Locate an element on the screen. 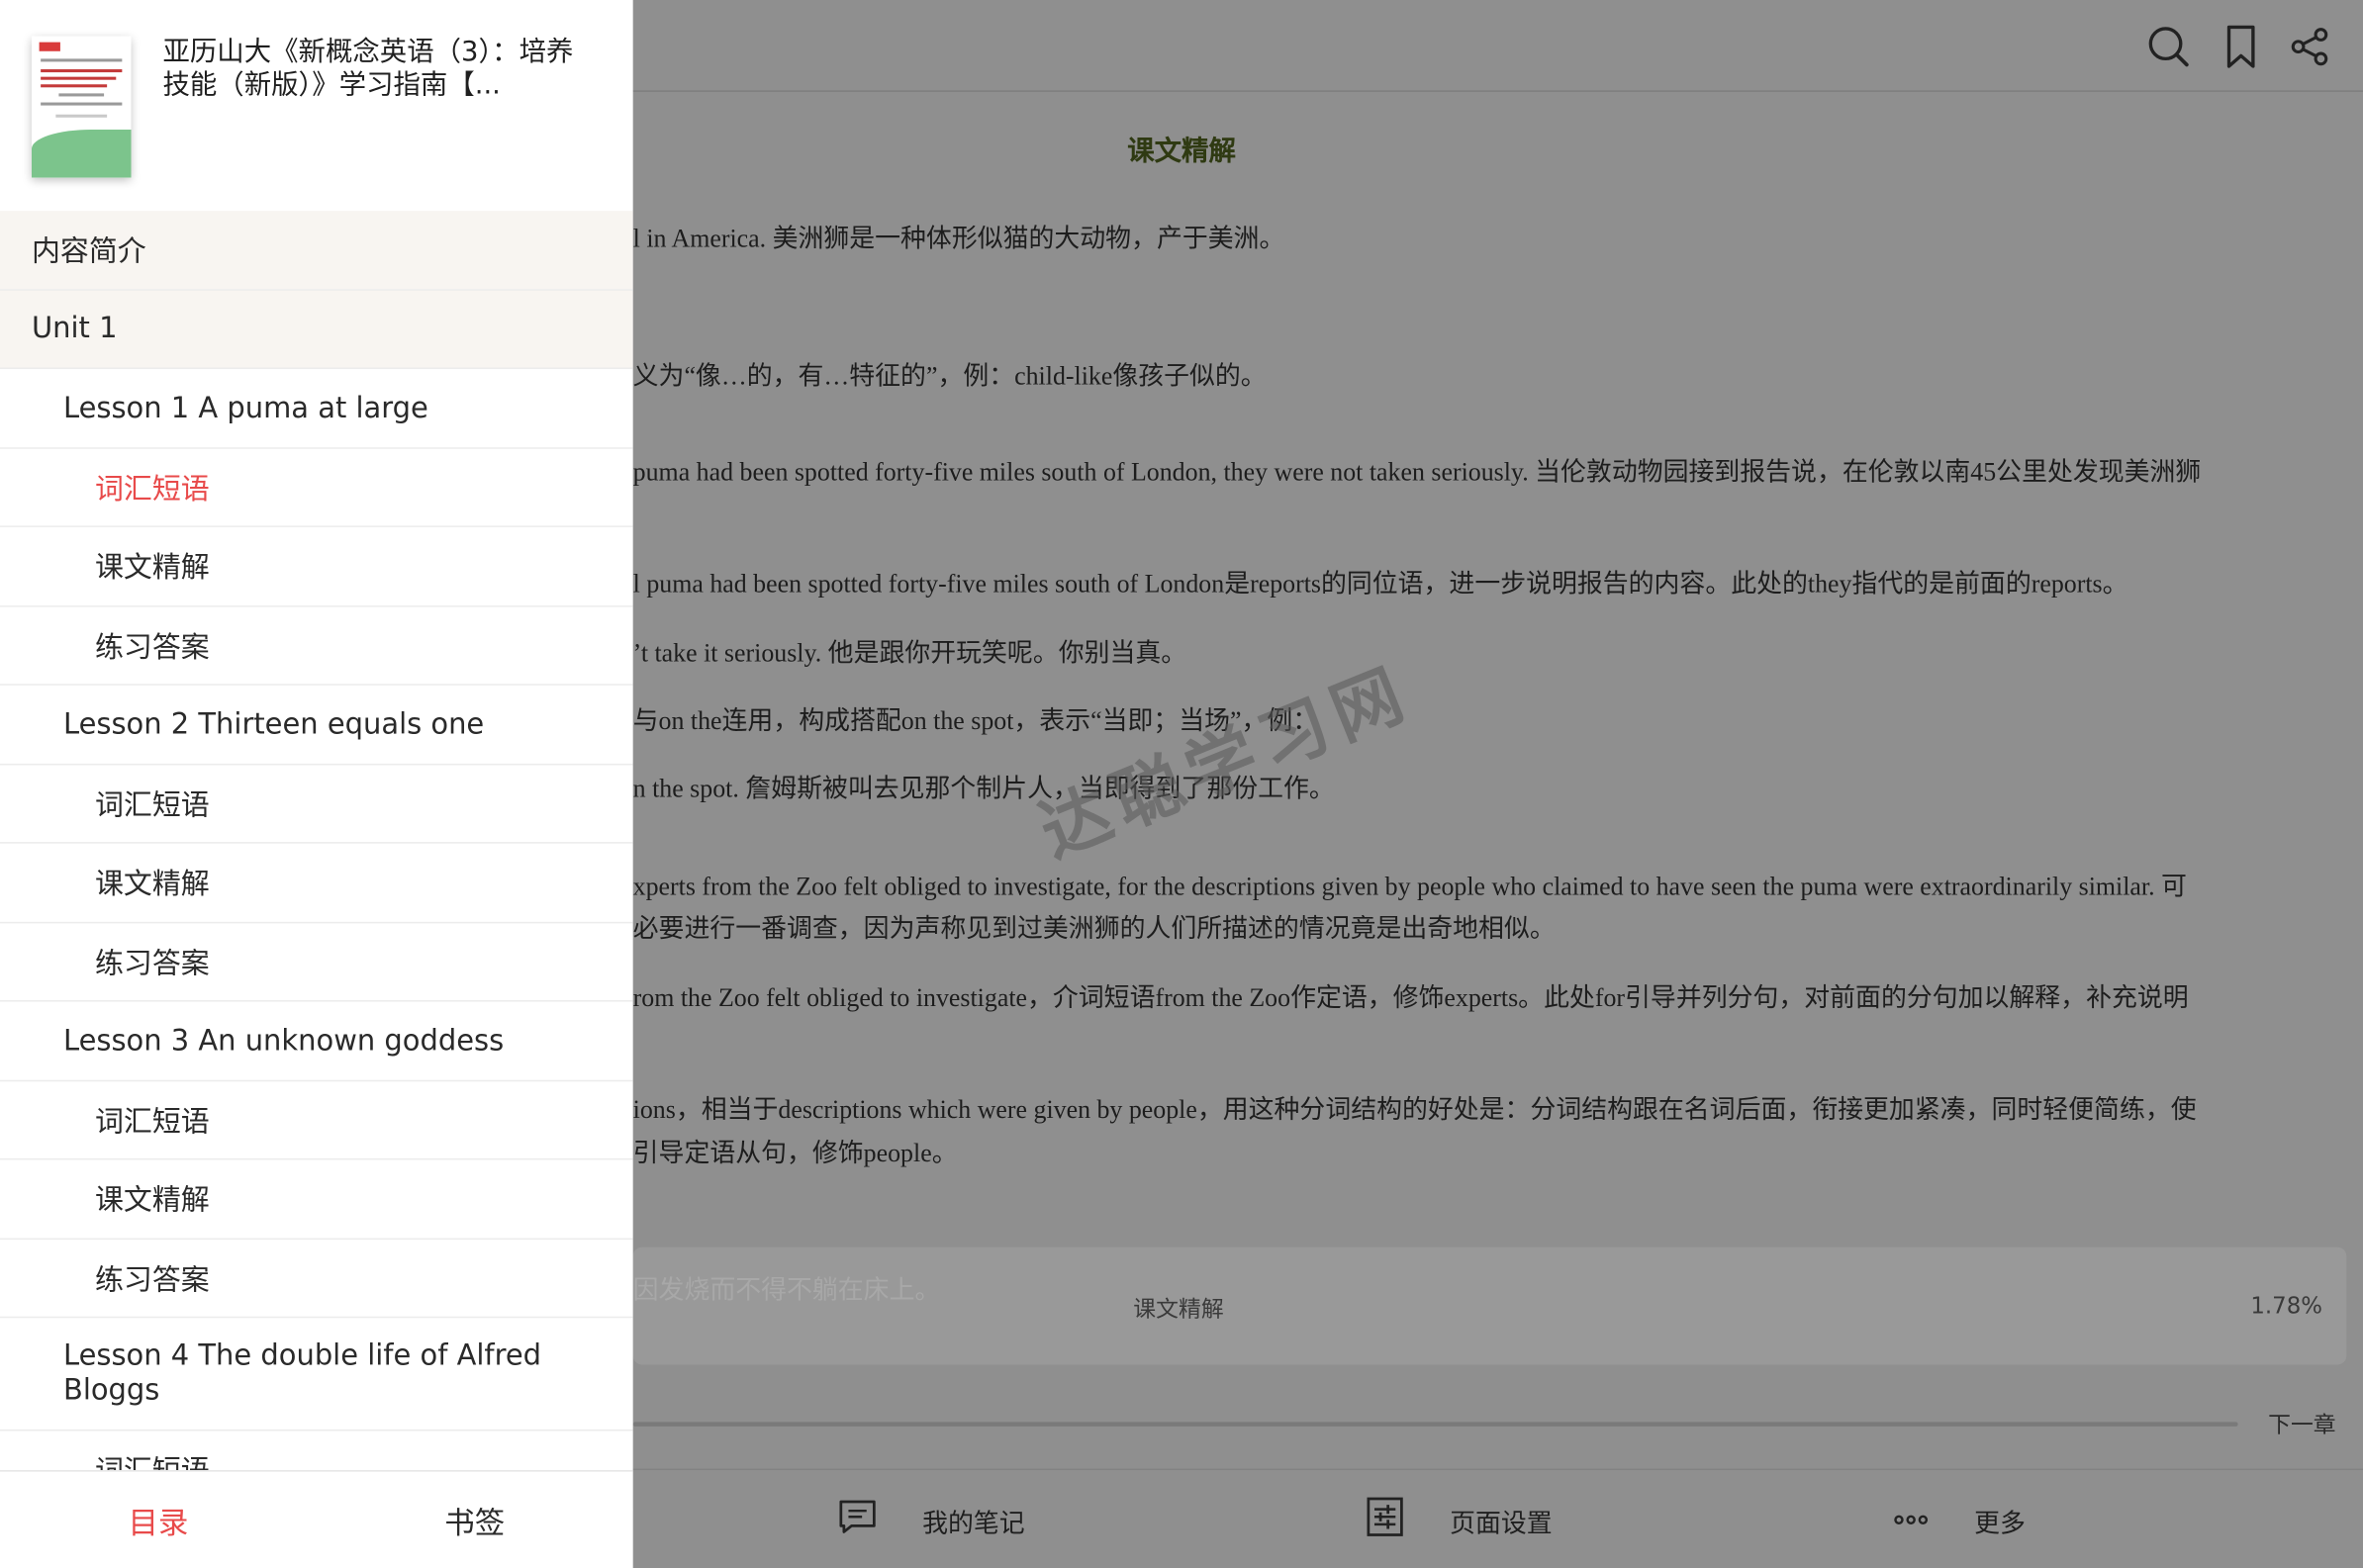 This screenshot has width=2363, height=1568. notes-label: 我的笔记 is located at coordinates (973, 1523).